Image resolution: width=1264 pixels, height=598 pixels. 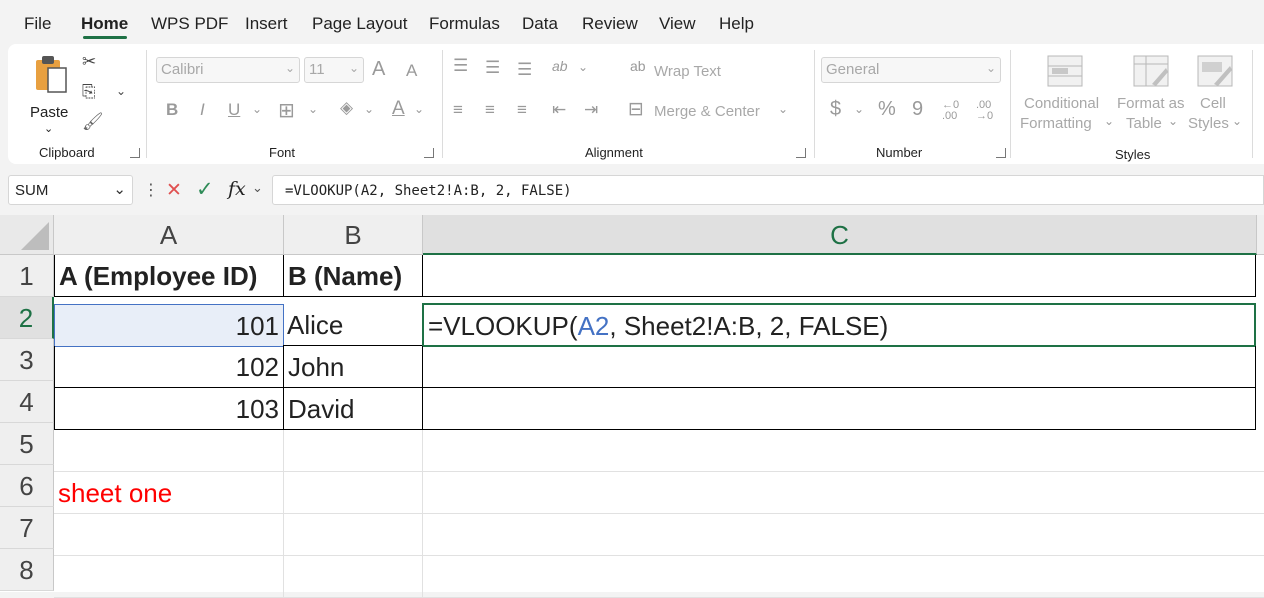 I want to click on cell-b7, so click(x=353, y=535).